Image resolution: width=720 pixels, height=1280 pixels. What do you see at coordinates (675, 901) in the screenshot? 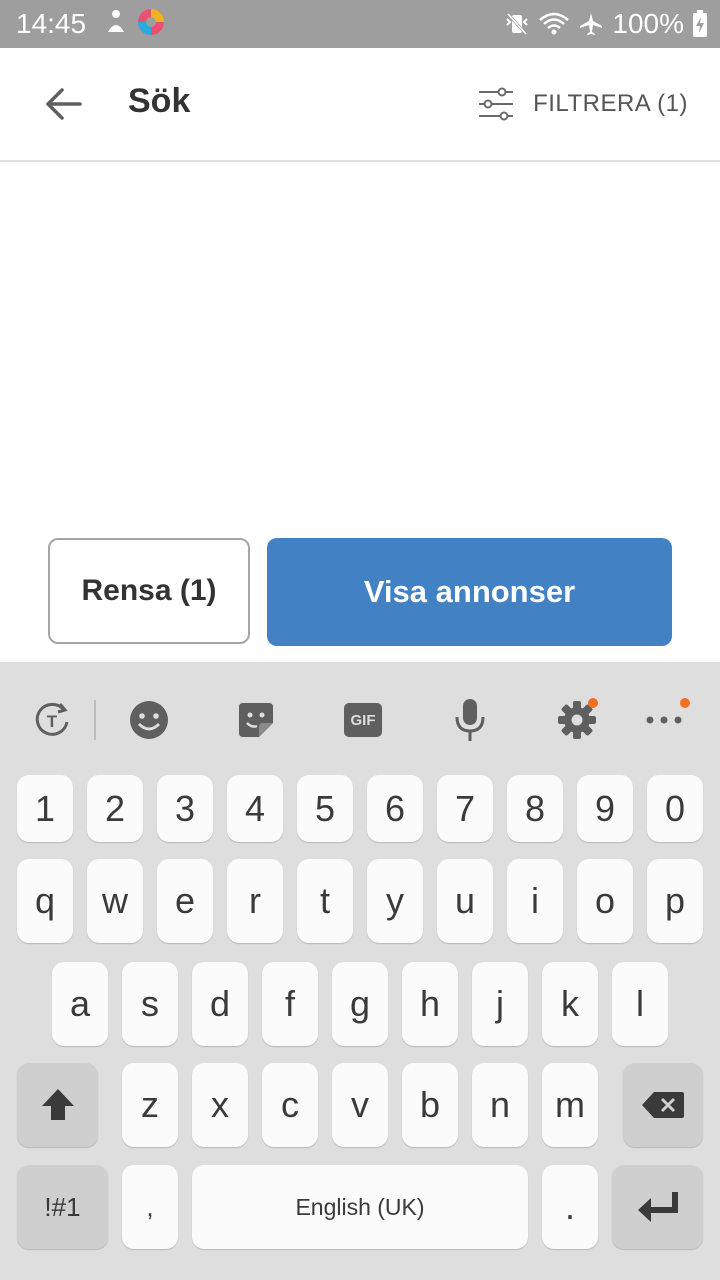
I see `key-p: p` at bounding box center [675, 901].